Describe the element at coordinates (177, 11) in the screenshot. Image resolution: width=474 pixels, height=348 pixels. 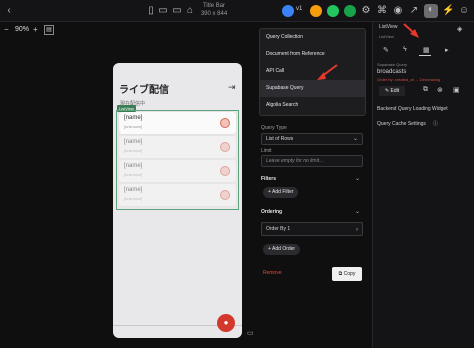
I see `desktop-icon: ▭` at that location.